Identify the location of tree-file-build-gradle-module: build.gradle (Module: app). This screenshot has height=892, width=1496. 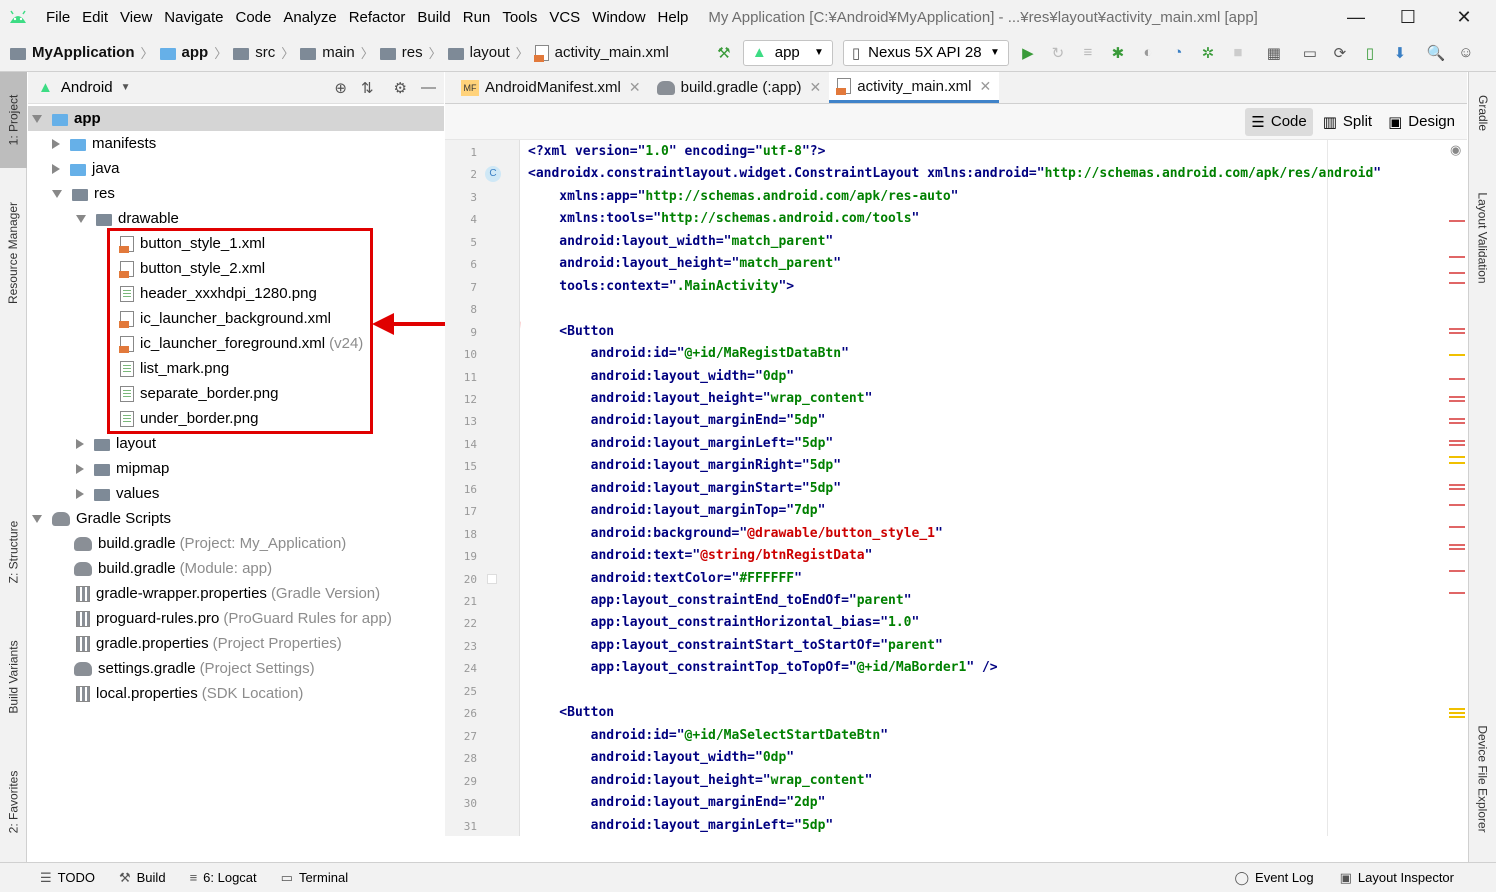
(236, 568).